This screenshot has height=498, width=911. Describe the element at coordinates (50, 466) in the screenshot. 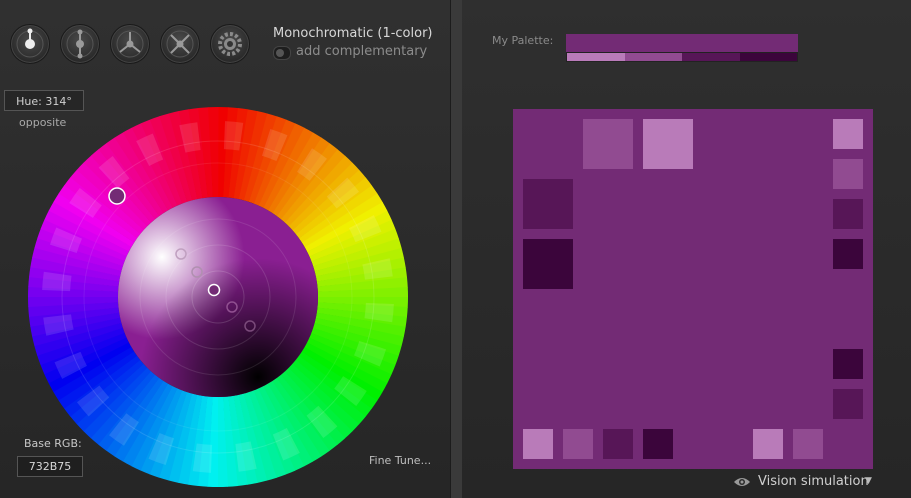

I see `base-rgb-input: 732B75` at that location.